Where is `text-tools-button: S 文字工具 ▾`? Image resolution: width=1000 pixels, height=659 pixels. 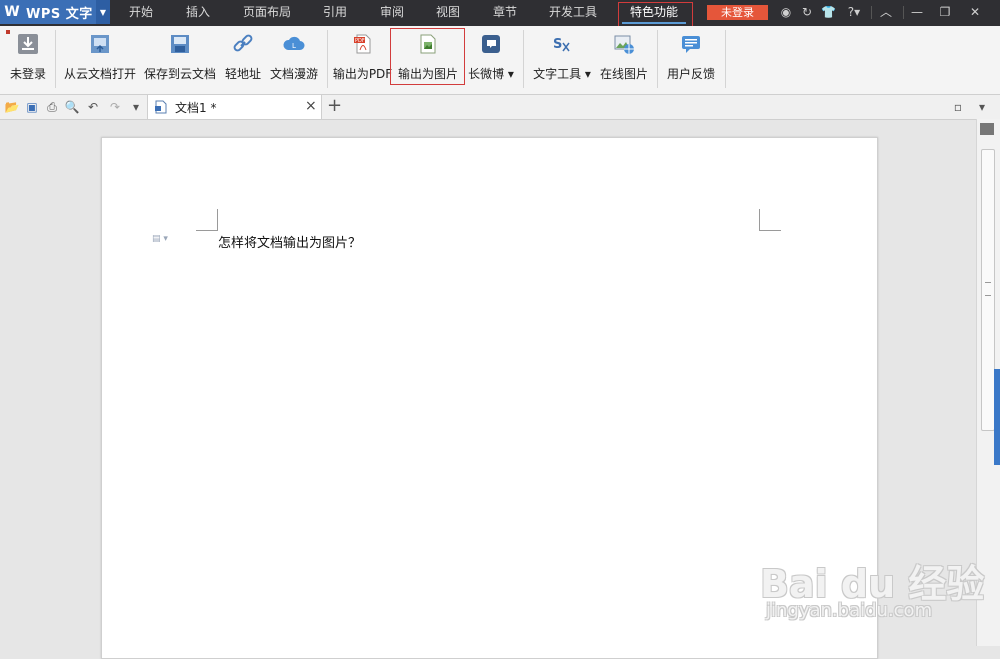
text-tools-button: S 文字工具 ▾ is located at coordinates (562, 59).